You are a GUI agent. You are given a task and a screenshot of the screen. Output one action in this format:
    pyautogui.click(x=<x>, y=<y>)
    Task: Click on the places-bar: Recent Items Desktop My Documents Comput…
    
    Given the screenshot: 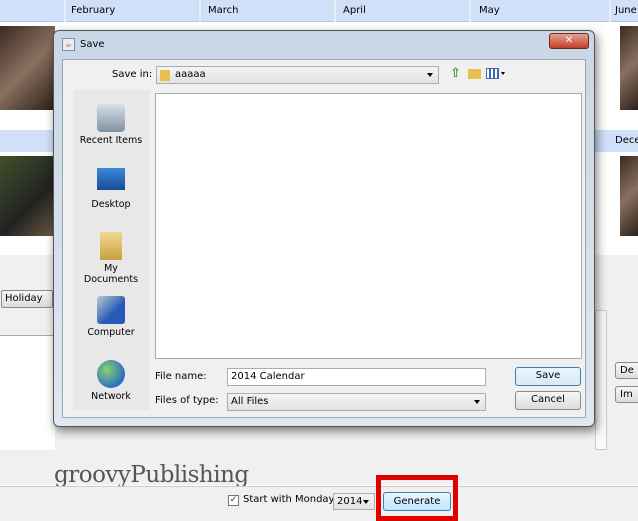 What is the action you would take?
    pyautogui.click(x=111, y=250)
    